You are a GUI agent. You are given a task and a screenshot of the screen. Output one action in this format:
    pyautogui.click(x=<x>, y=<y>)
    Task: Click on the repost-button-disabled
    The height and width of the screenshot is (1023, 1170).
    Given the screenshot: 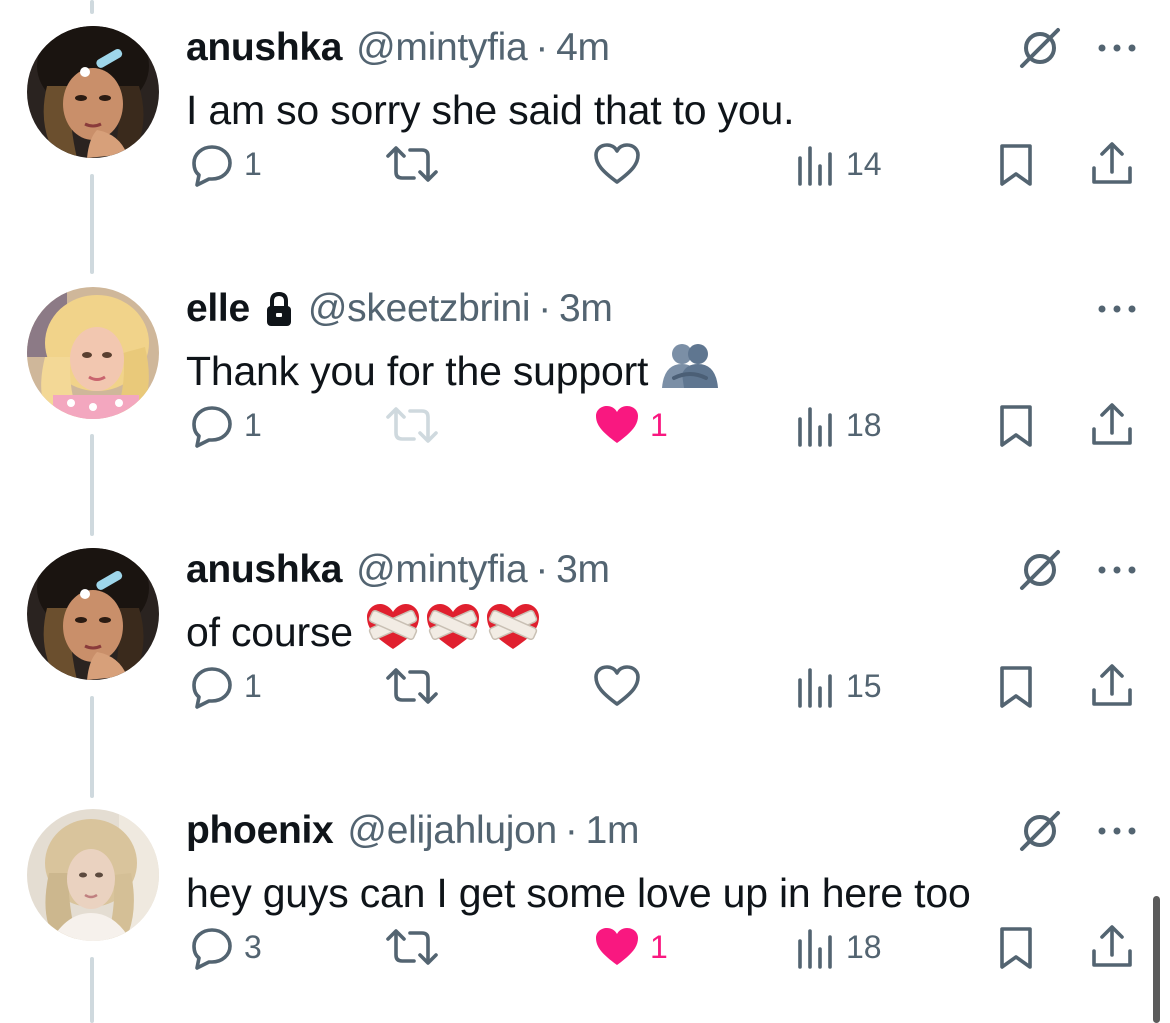 What is the action you would take?
    pyautogui.click(x=412, y=425)
    